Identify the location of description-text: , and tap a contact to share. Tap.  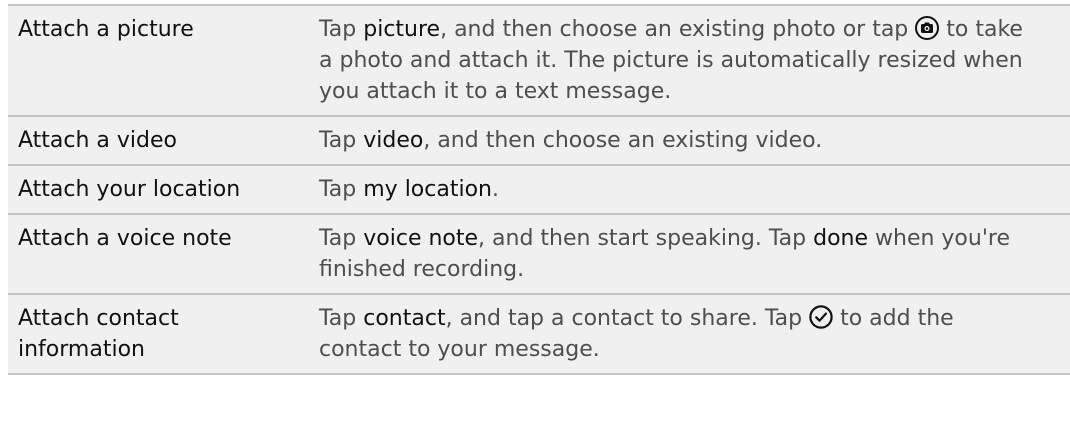
(627, 318).